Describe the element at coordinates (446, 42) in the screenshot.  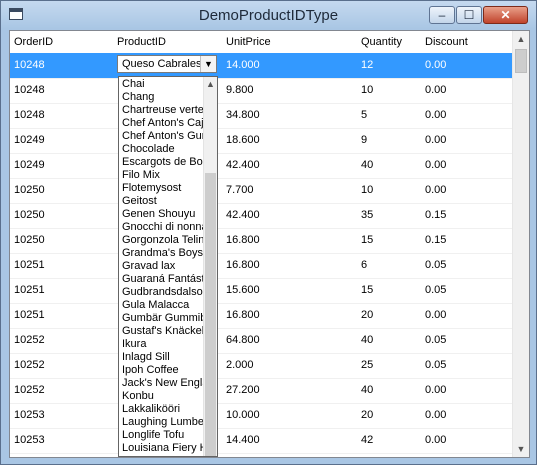
I see `column-header-discount: Discount` at that location.